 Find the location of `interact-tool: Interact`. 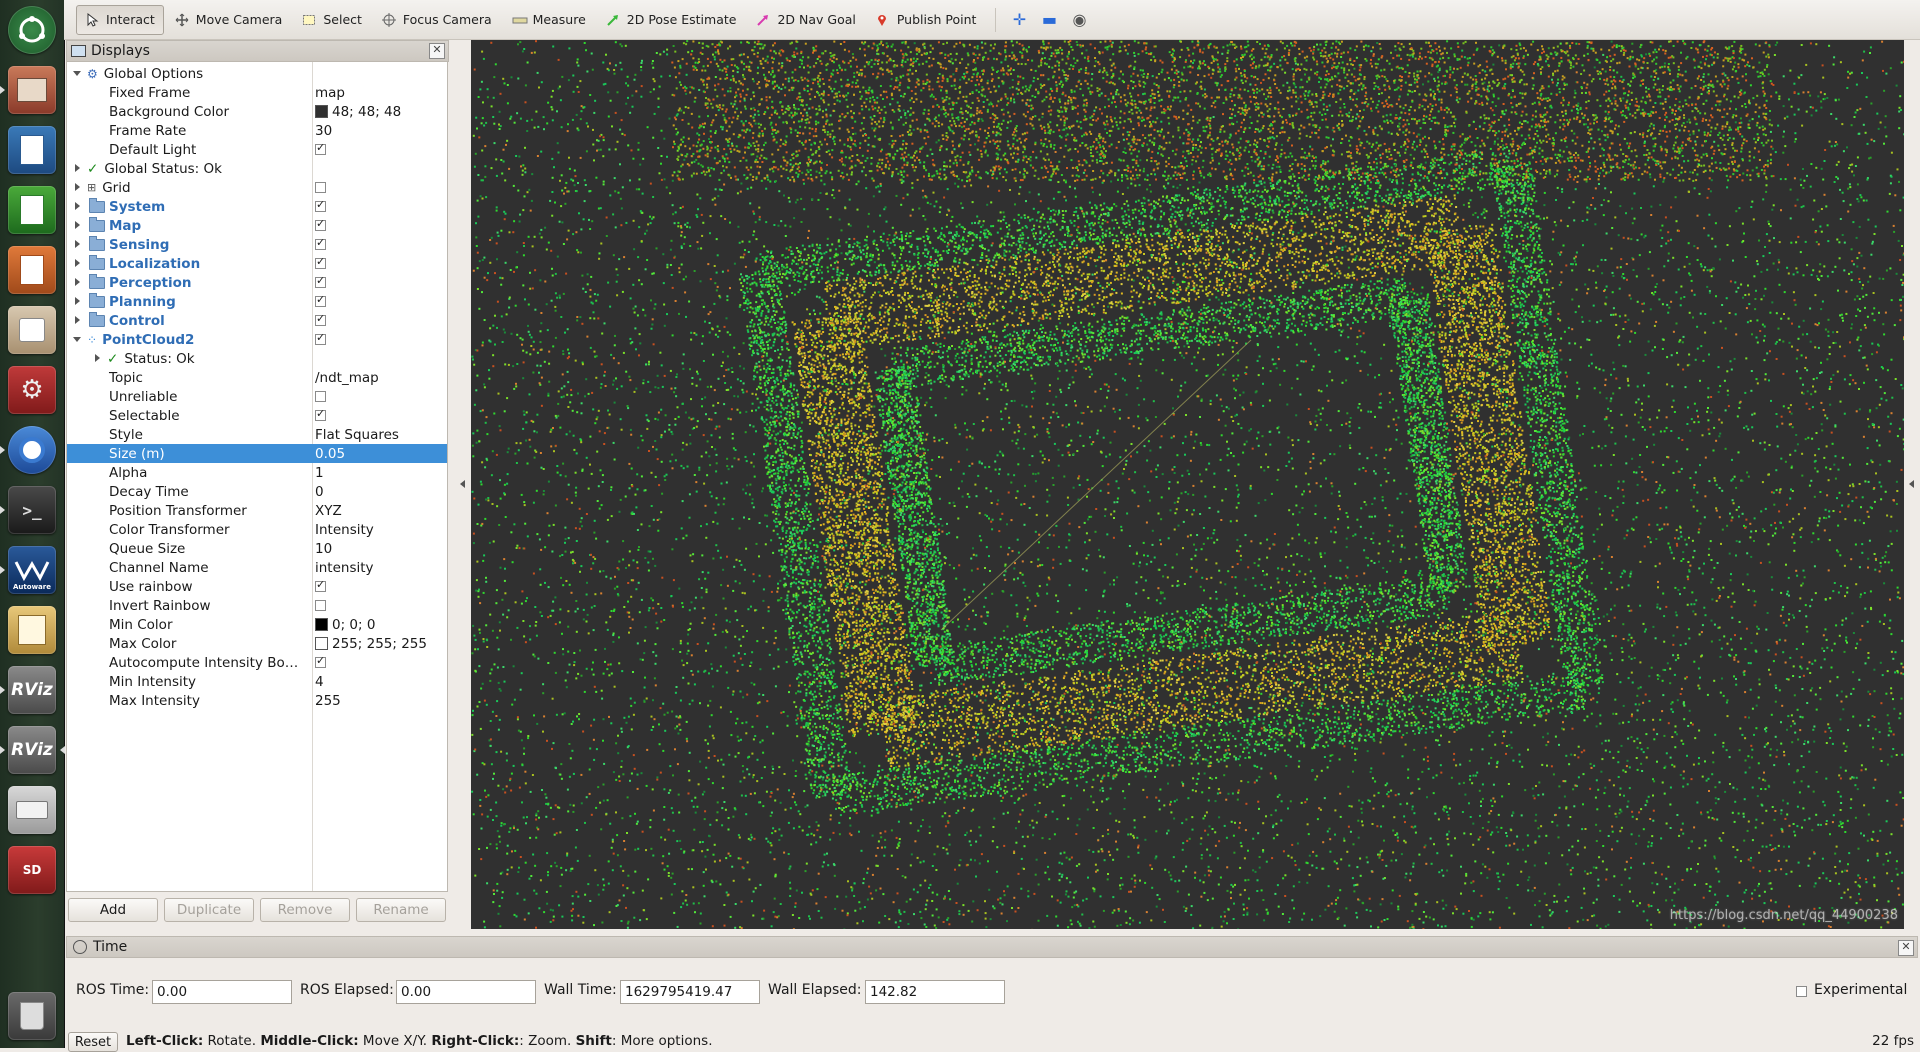

interact-tool: Interact is located at coordinates (120, 20).